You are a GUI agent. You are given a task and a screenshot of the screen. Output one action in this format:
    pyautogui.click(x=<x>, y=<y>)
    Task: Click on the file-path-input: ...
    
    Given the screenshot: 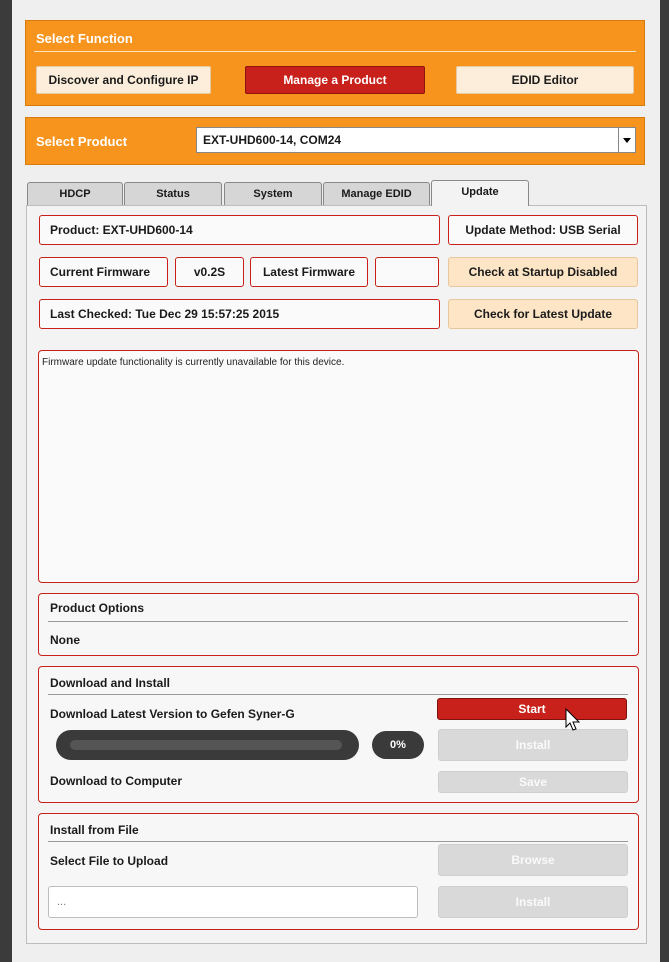 What is the action you would take?
    pyautogui.click(x=233, y=902)
    